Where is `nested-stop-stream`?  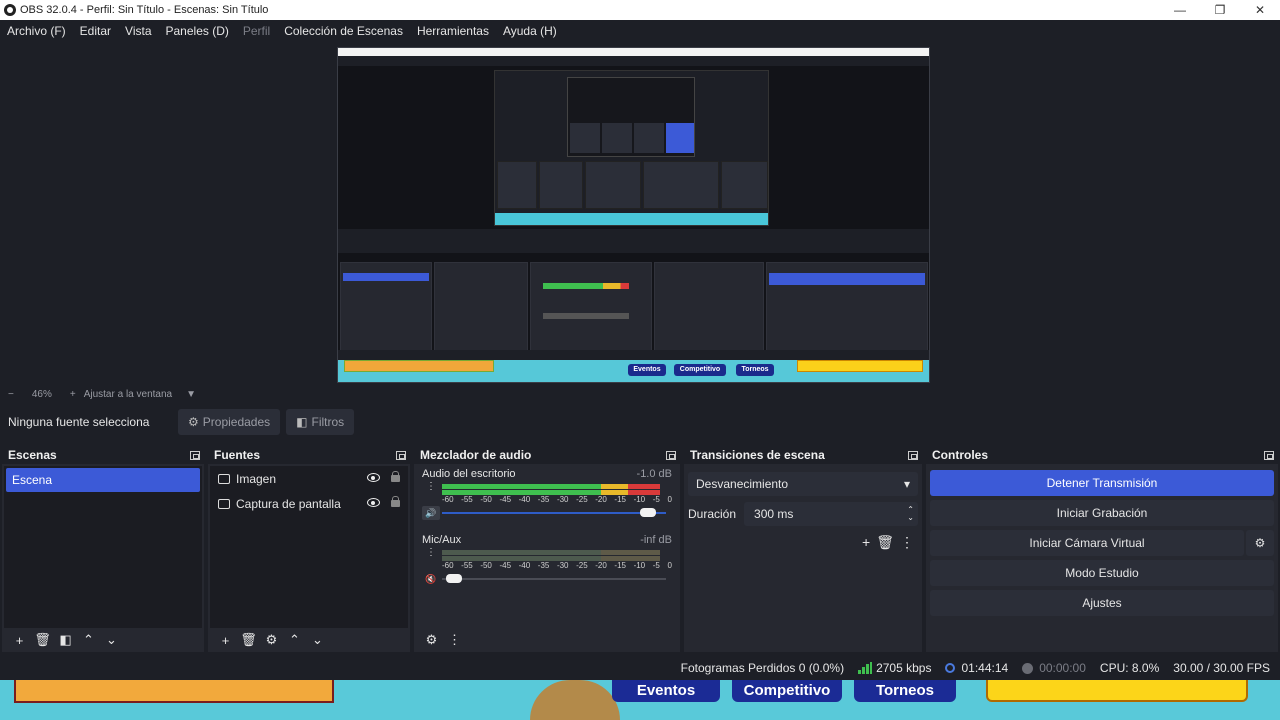
nested-stop-stream is located at coordinates (847, 279).